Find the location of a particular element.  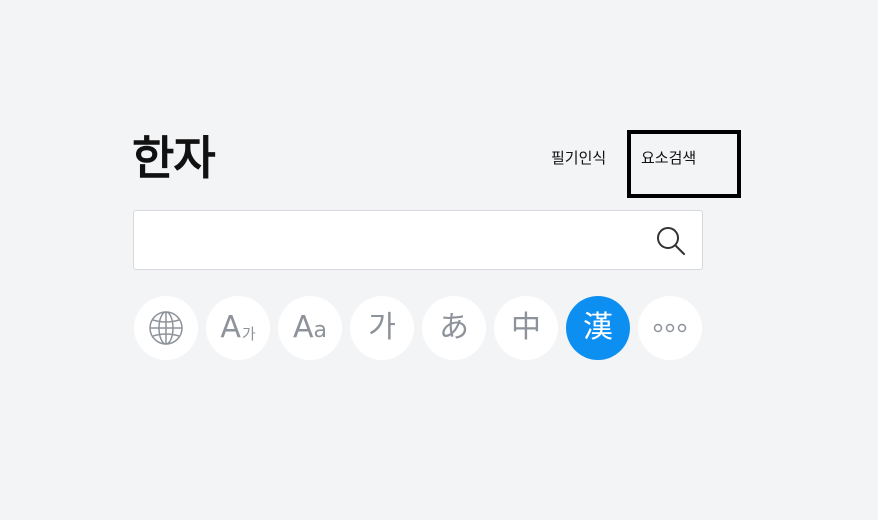

dict-english-glyph-small: a is located at coordinates (320, 330).